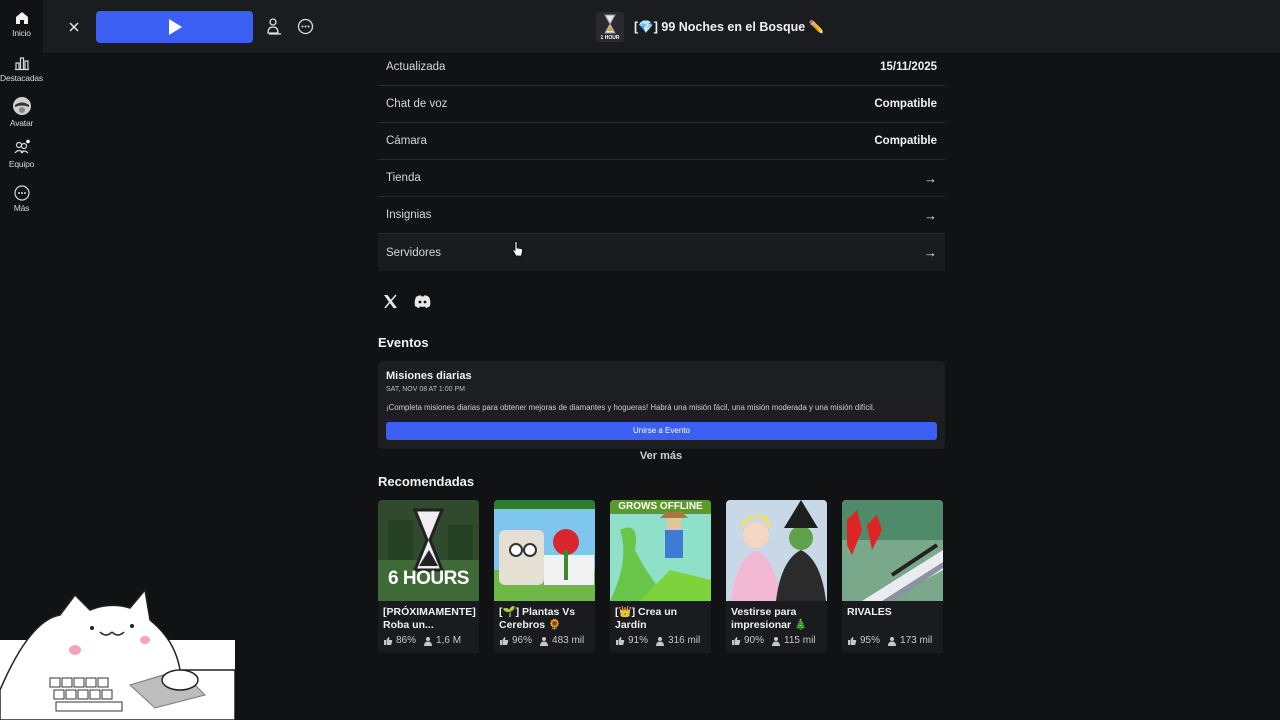 This screenshot has width=1280, height=720. I want to click on game-thumbnail: GROWS OFFLINE, so click(660, 550).